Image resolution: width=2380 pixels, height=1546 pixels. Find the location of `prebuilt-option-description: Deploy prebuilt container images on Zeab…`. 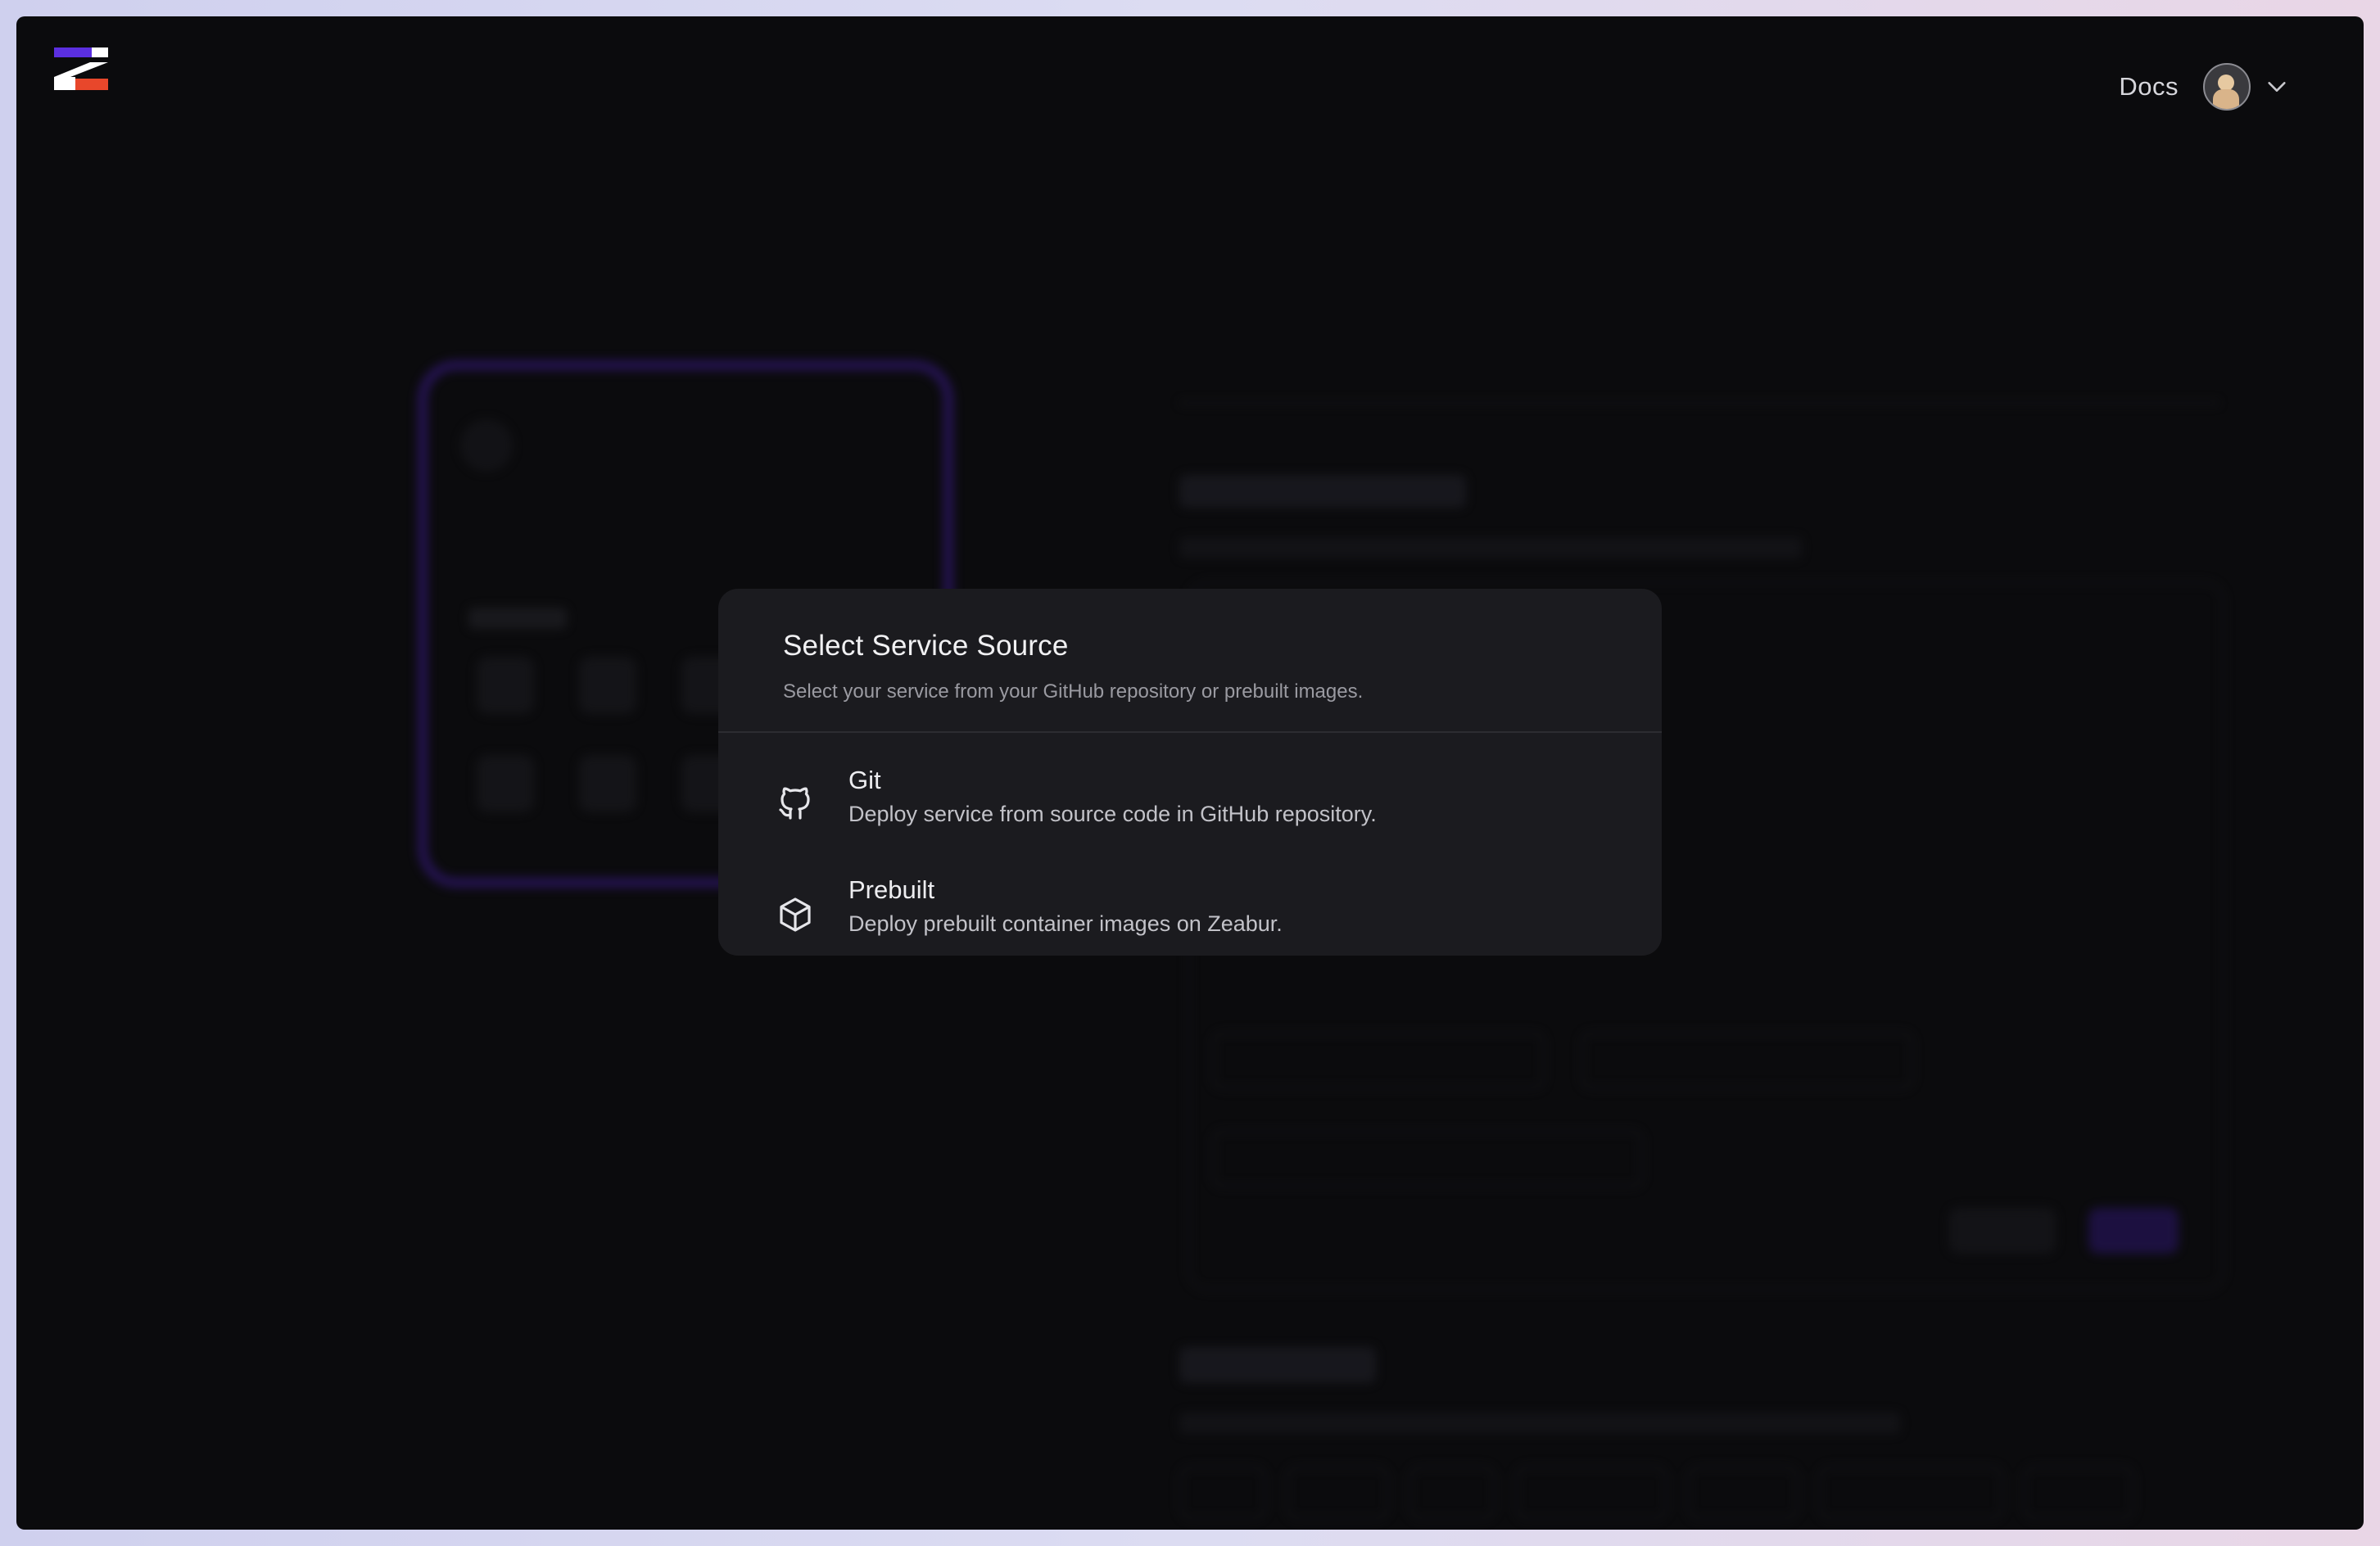

prebuilt-option-description: Deploy prebuilt container images on Zeab… is located at coordinates (1065, 923).